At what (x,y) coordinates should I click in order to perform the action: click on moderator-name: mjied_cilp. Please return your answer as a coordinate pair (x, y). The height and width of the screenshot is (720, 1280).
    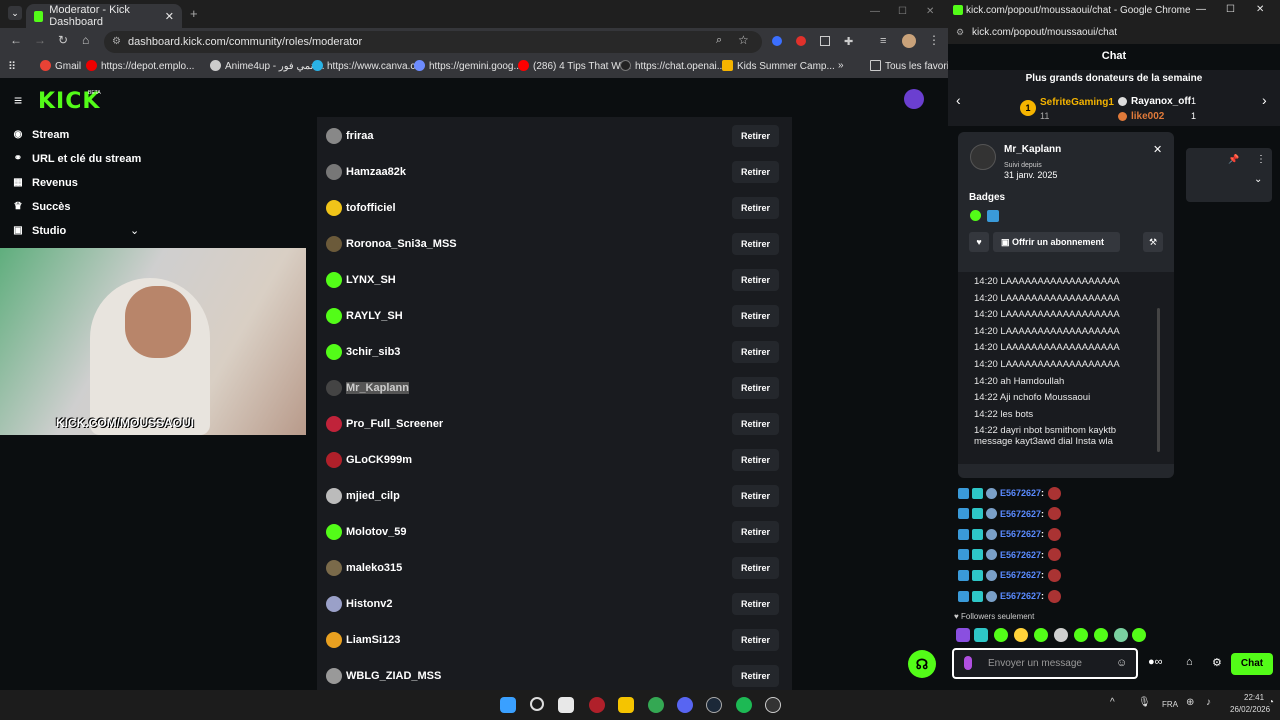
    Looking at the image, I should click on (373, 496).